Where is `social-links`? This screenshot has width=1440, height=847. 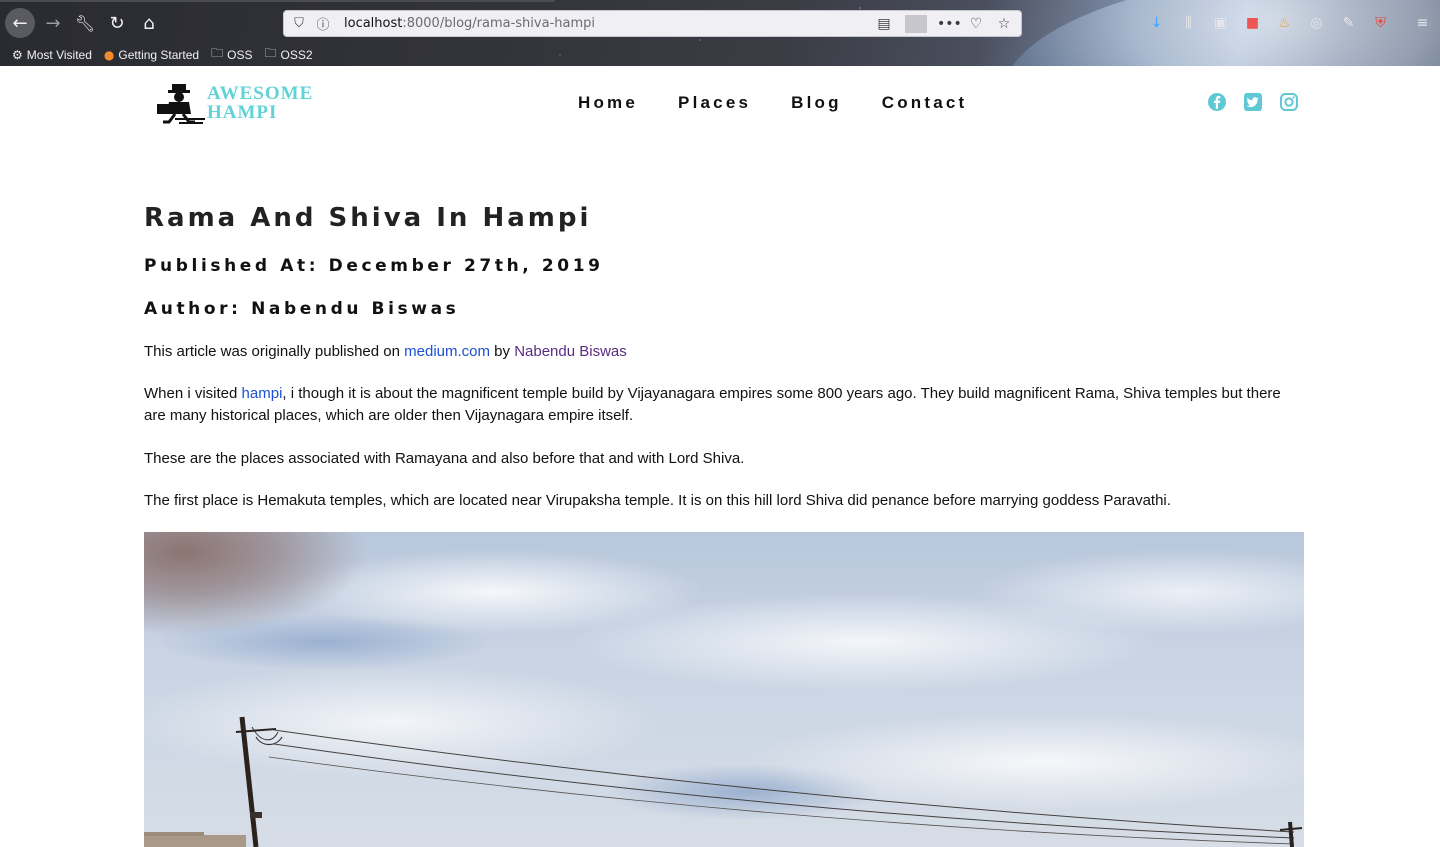 social-links is located at coordinates (1253, 102).